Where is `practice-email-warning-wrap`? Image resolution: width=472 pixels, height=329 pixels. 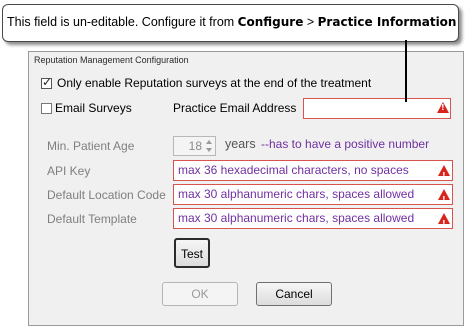 practice-email-warning-wrap is located at coordinates (377, 108).